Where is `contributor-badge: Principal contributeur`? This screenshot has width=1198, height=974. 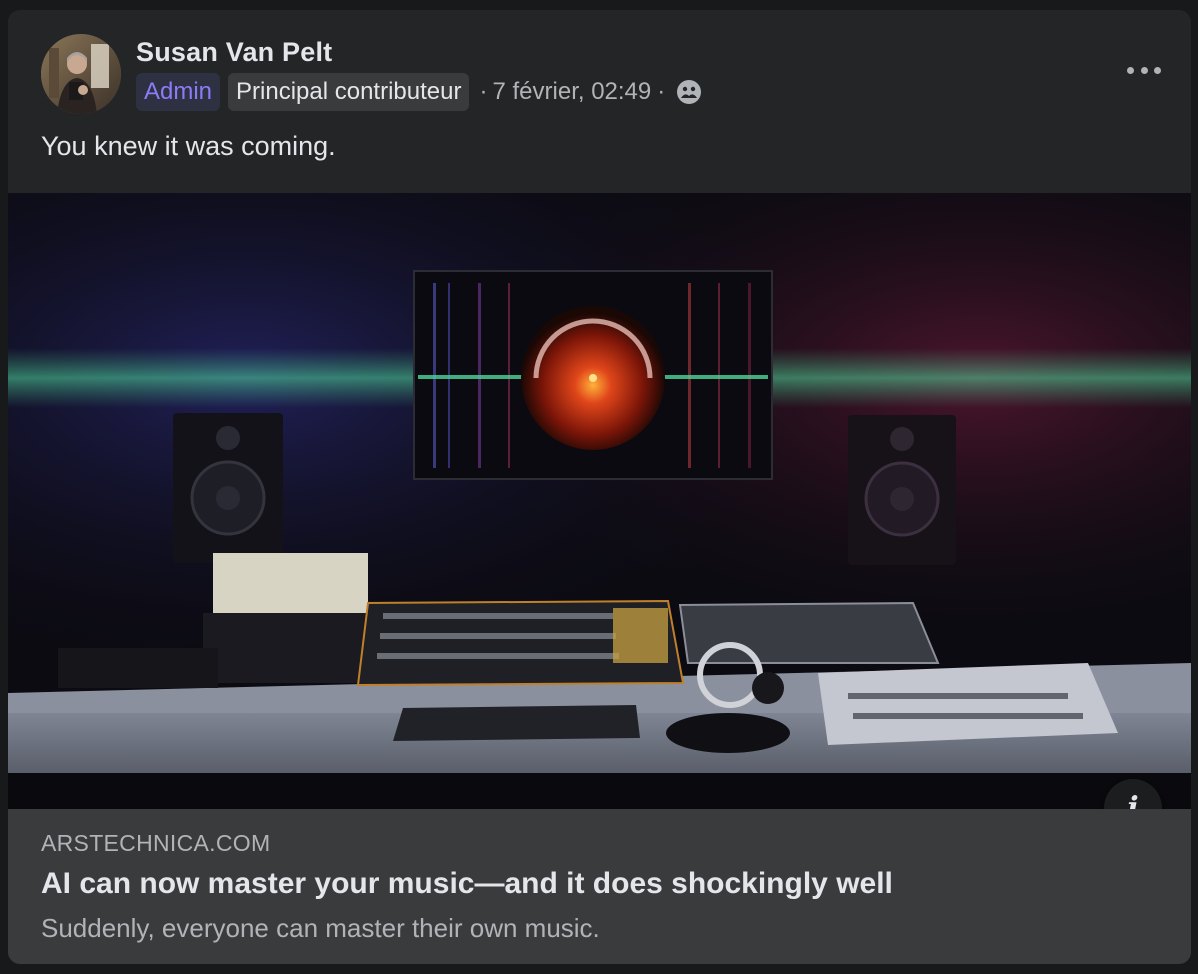 contributor-badge: Principal contributeur is located at coordinates (349, 92).